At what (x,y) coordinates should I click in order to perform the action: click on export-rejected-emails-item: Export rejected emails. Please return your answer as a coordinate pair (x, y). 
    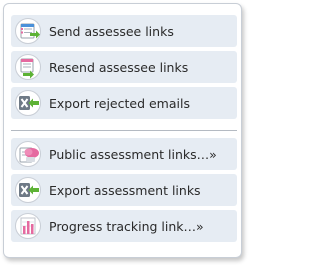
    Looking at the image, I should click on (124, 103).